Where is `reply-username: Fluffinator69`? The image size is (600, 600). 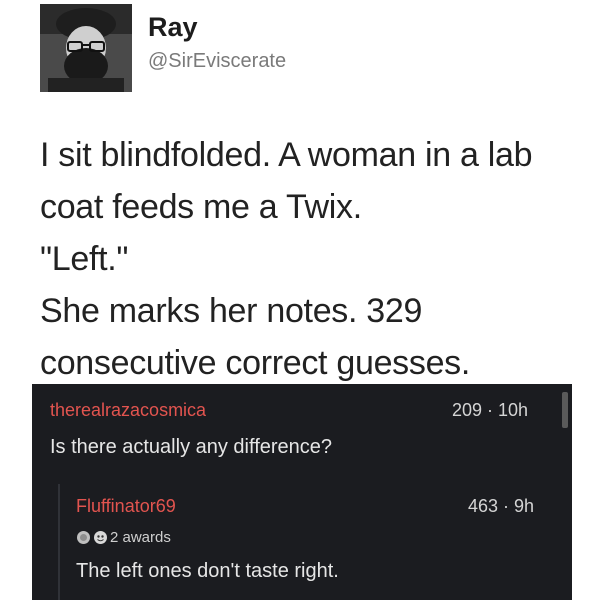
reply-username: Fluffinator69 is located at coordinates (126, 506).